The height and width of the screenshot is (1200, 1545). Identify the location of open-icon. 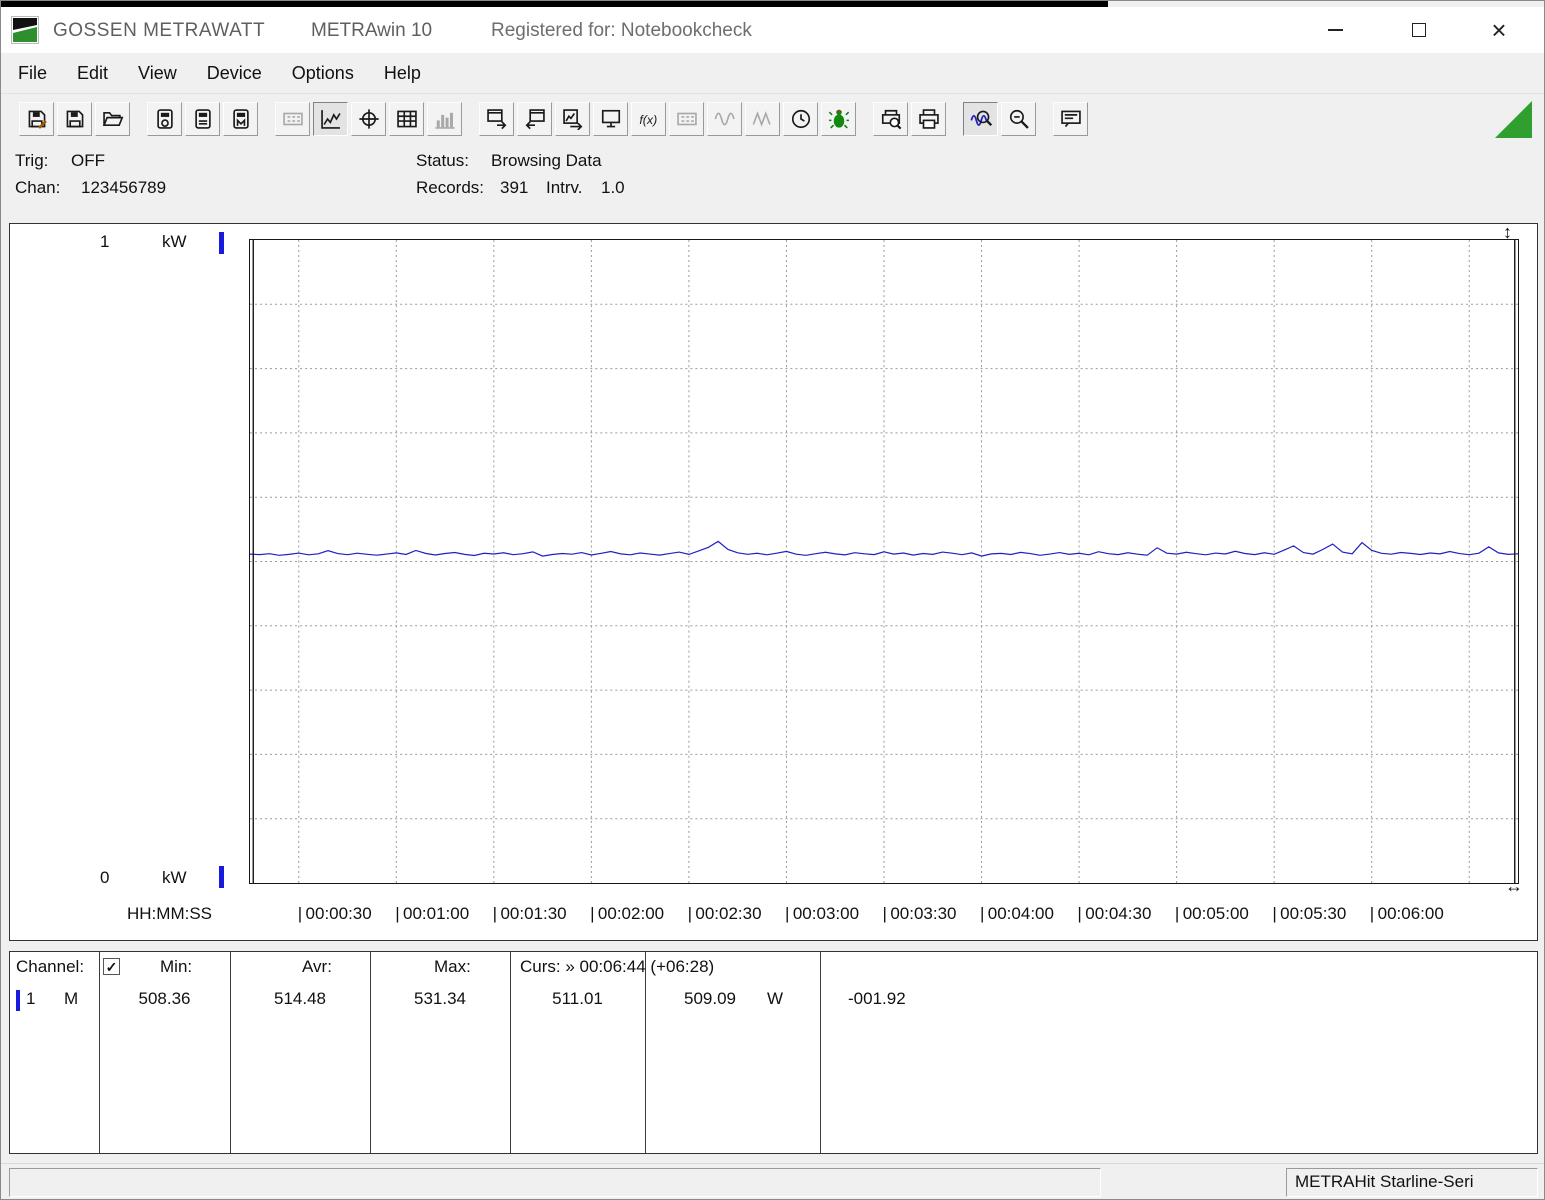
(112, 118).